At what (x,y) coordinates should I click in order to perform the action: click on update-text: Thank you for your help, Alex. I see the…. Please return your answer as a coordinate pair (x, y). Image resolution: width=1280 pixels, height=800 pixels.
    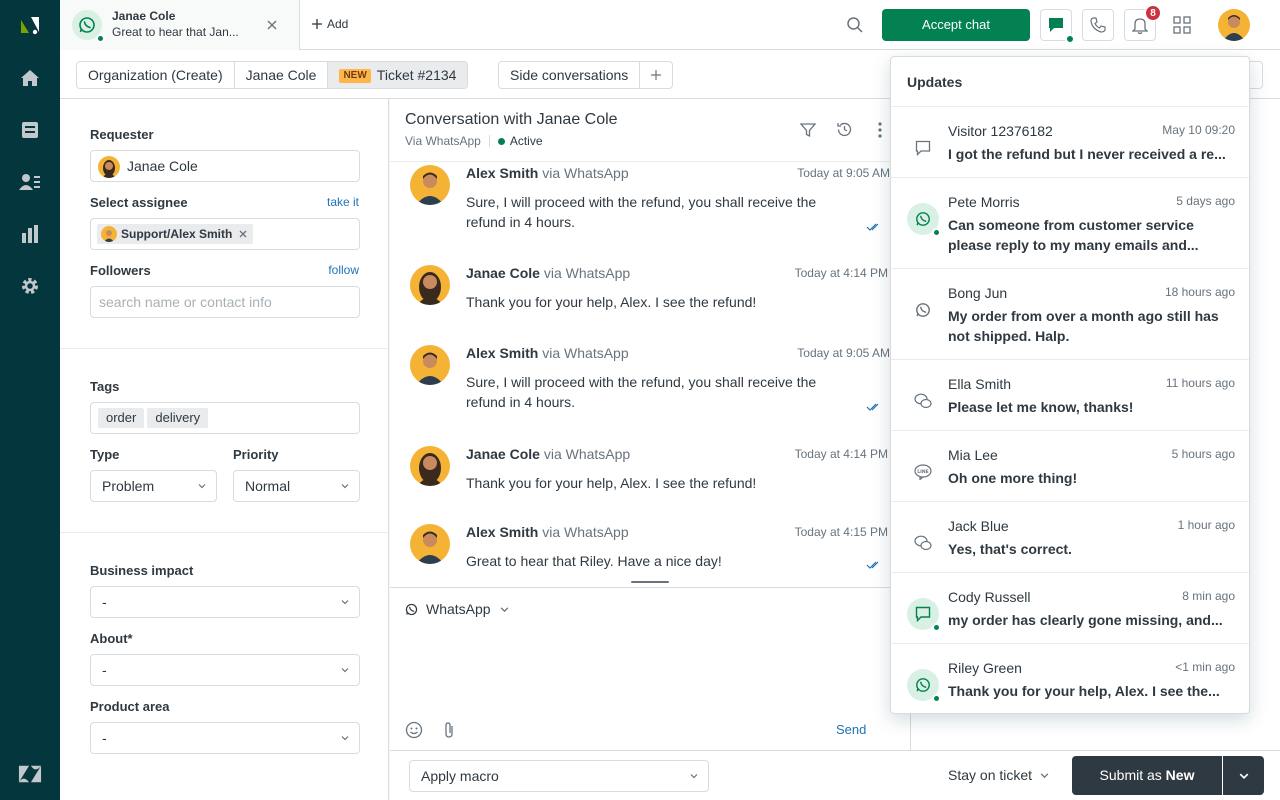
    Looking at the image, I should click on (1084, 691).